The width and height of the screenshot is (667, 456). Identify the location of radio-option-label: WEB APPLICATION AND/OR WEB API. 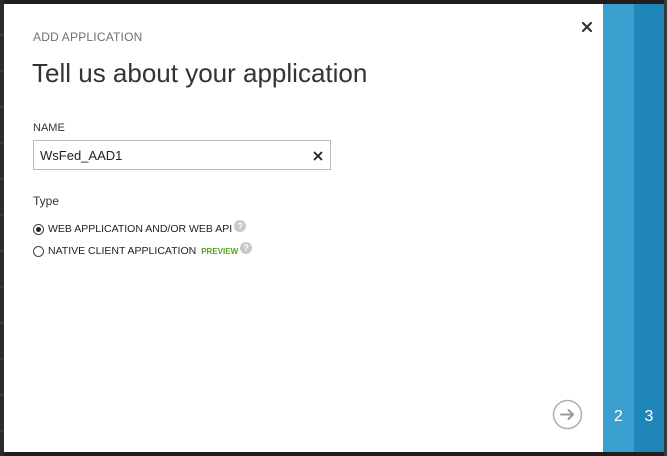
(140, 229).